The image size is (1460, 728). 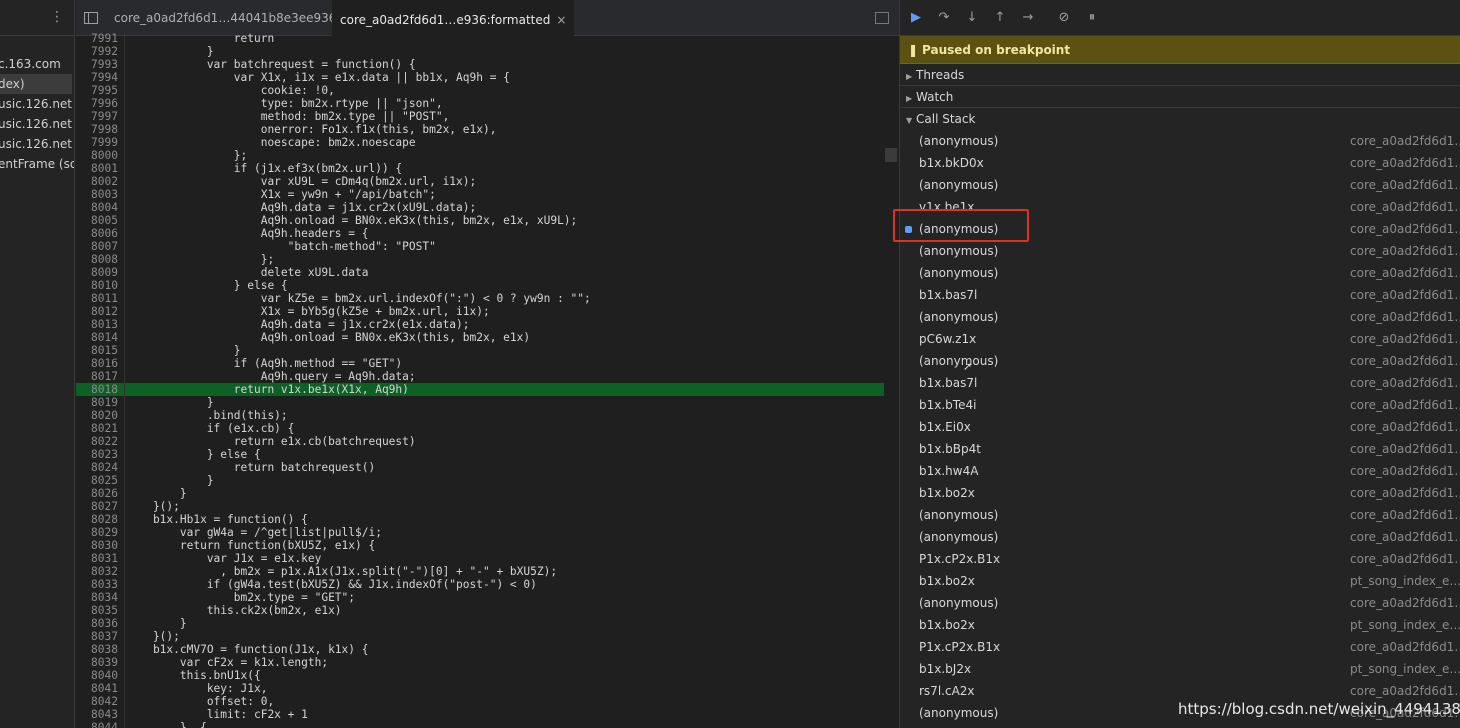 I want to click on tab-core-minified: core_a0ad2fd6d1…44041b8e3ee936, so click(x=225, y=18).